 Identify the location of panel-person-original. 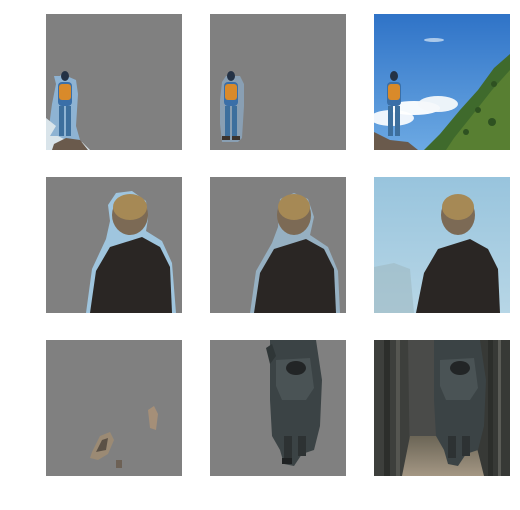
(442, 245).